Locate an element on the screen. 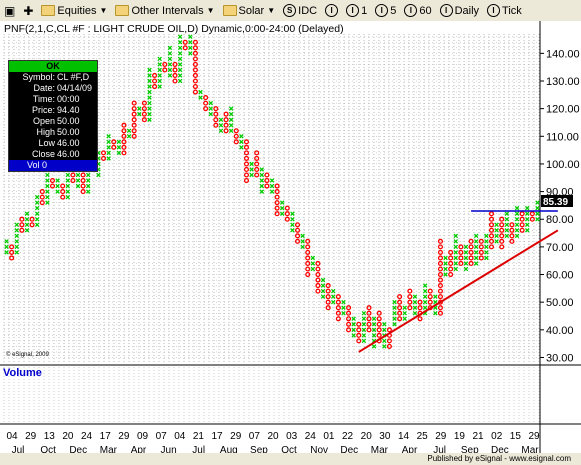 The height and width of the screenshot is (465, 581). toolbar-item-label: 60 is located at coordinates (425, 10).